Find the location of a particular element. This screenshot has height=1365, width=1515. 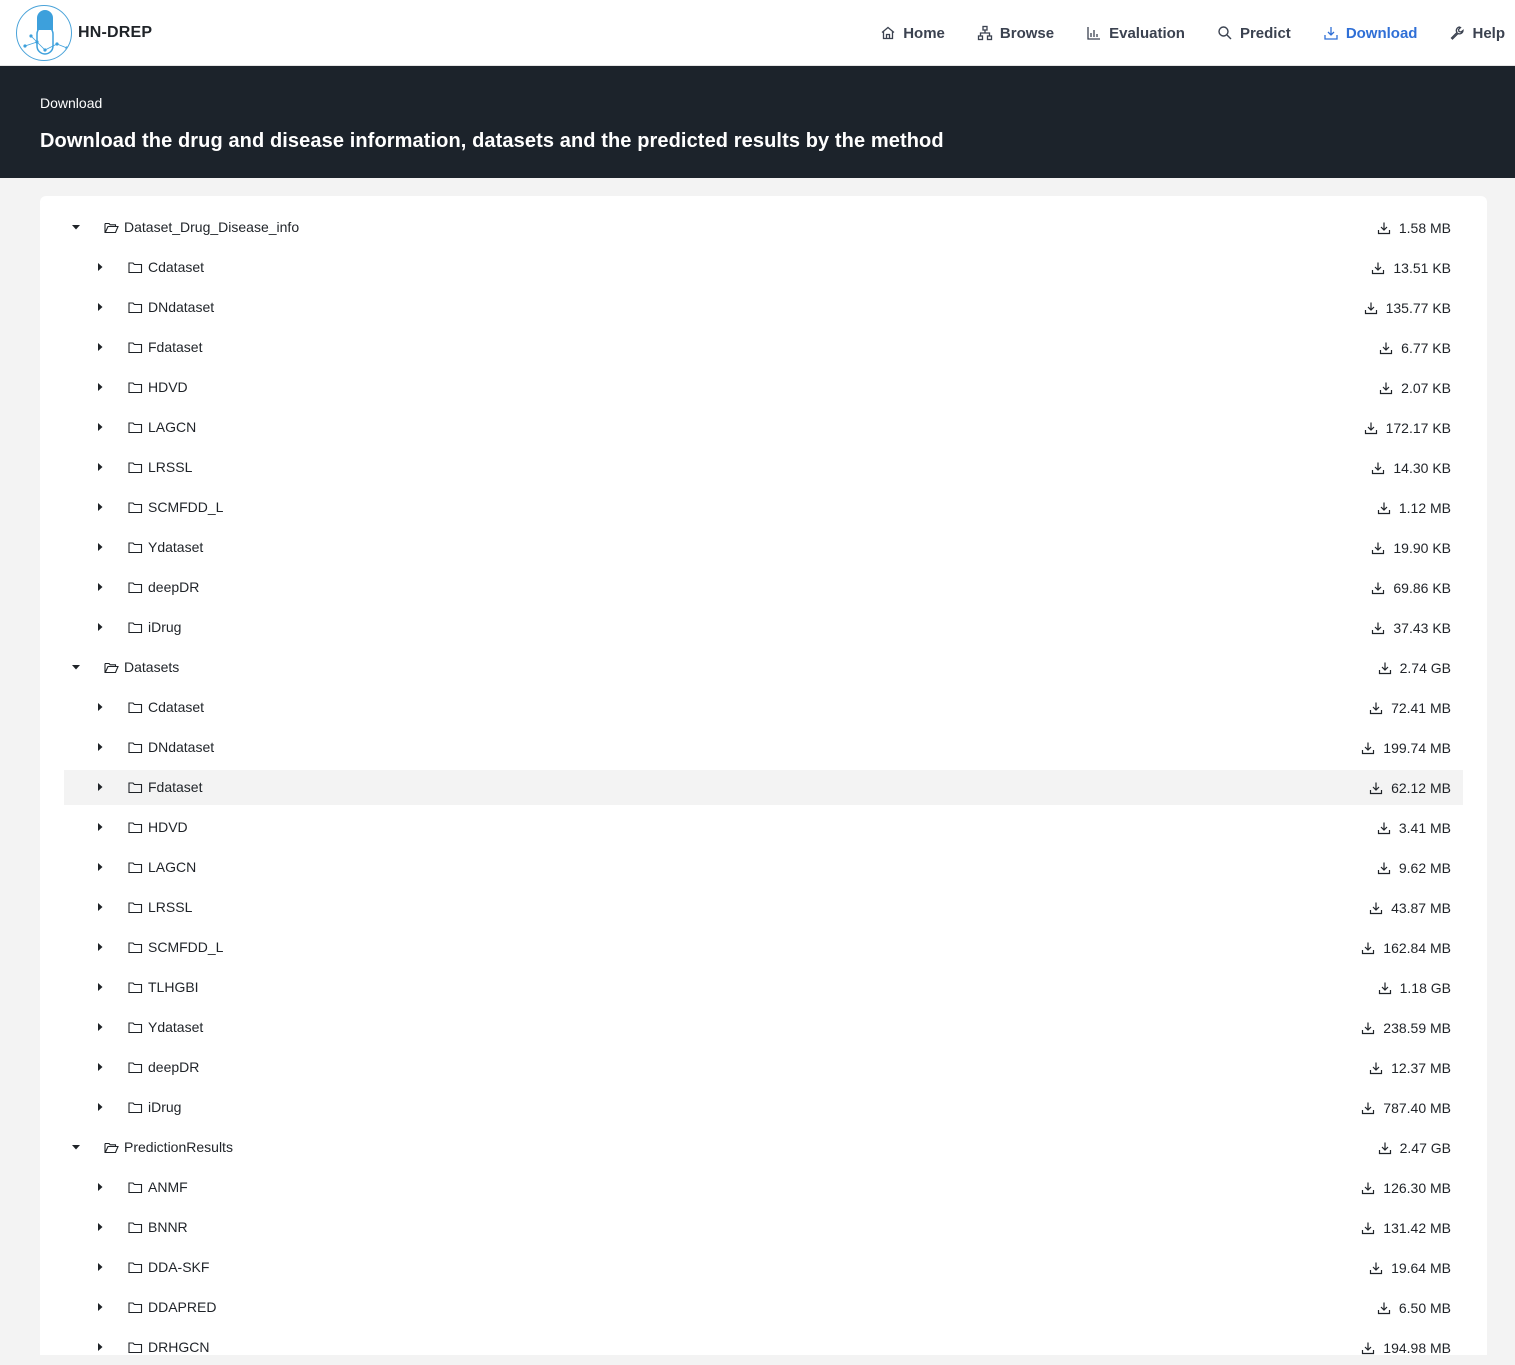

download-size-link: 2.74 GB is located at coordinates (1414, 667).